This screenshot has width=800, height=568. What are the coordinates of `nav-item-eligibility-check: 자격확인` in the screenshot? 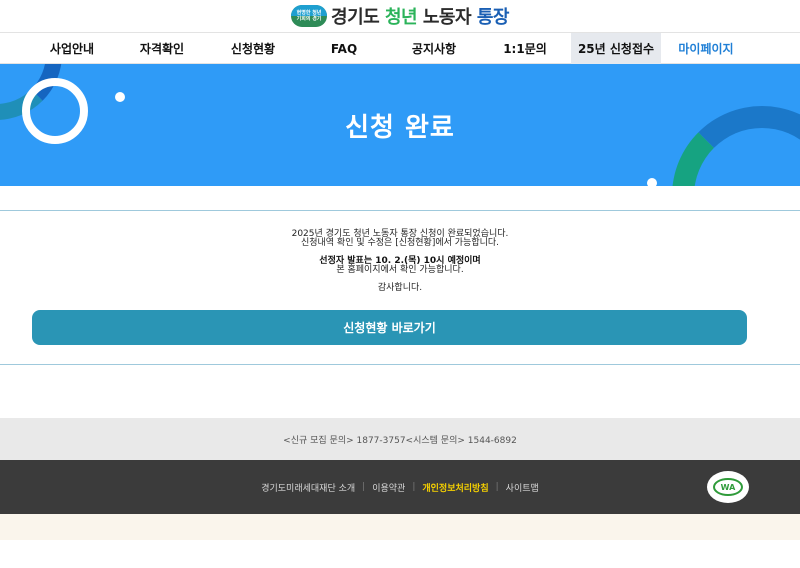 It's located at (162, 48).